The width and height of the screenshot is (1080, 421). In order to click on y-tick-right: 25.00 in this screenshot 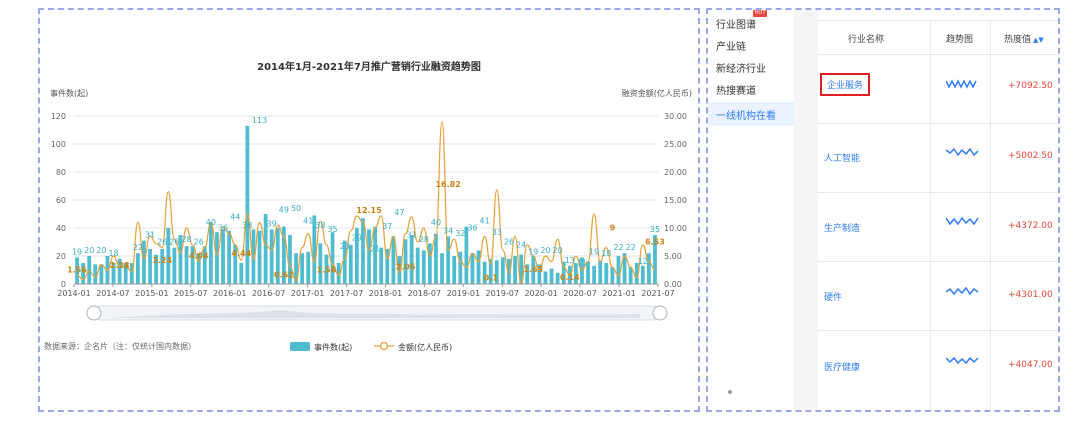, I will do `click(675, 144)`.